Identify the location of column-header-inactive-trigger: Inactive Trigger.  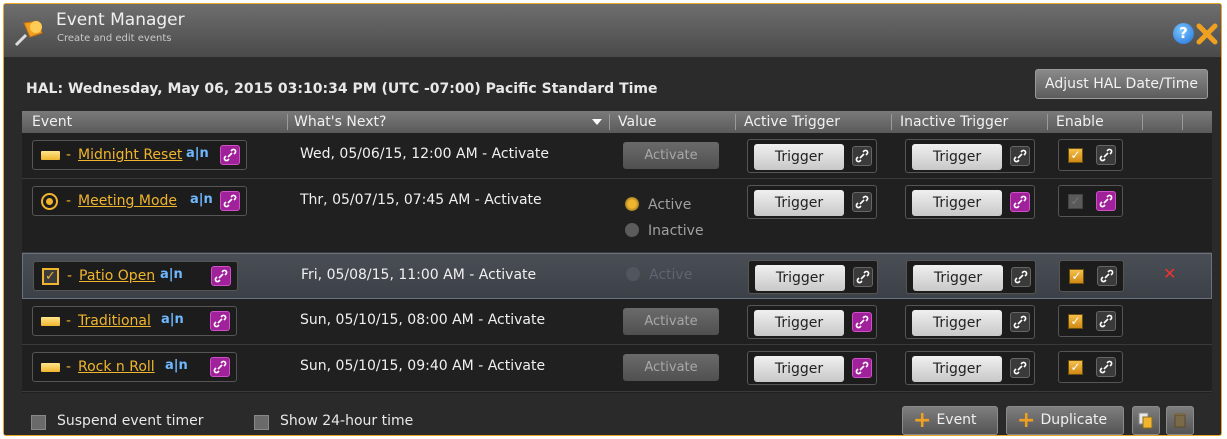
(954, 122).